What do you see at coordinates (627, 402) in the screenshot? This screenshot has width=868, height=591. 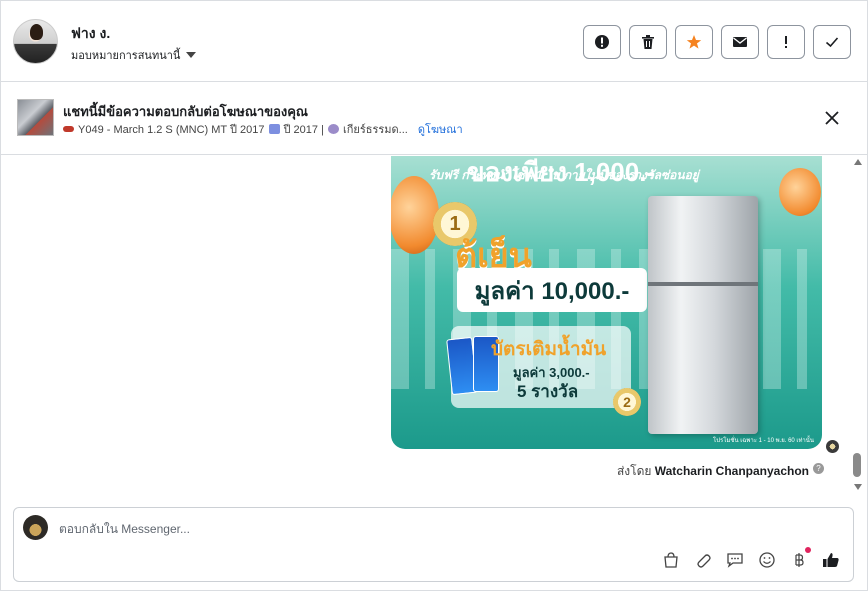 I see `medal-2-badge: 2` at bounding box center [627, 402].